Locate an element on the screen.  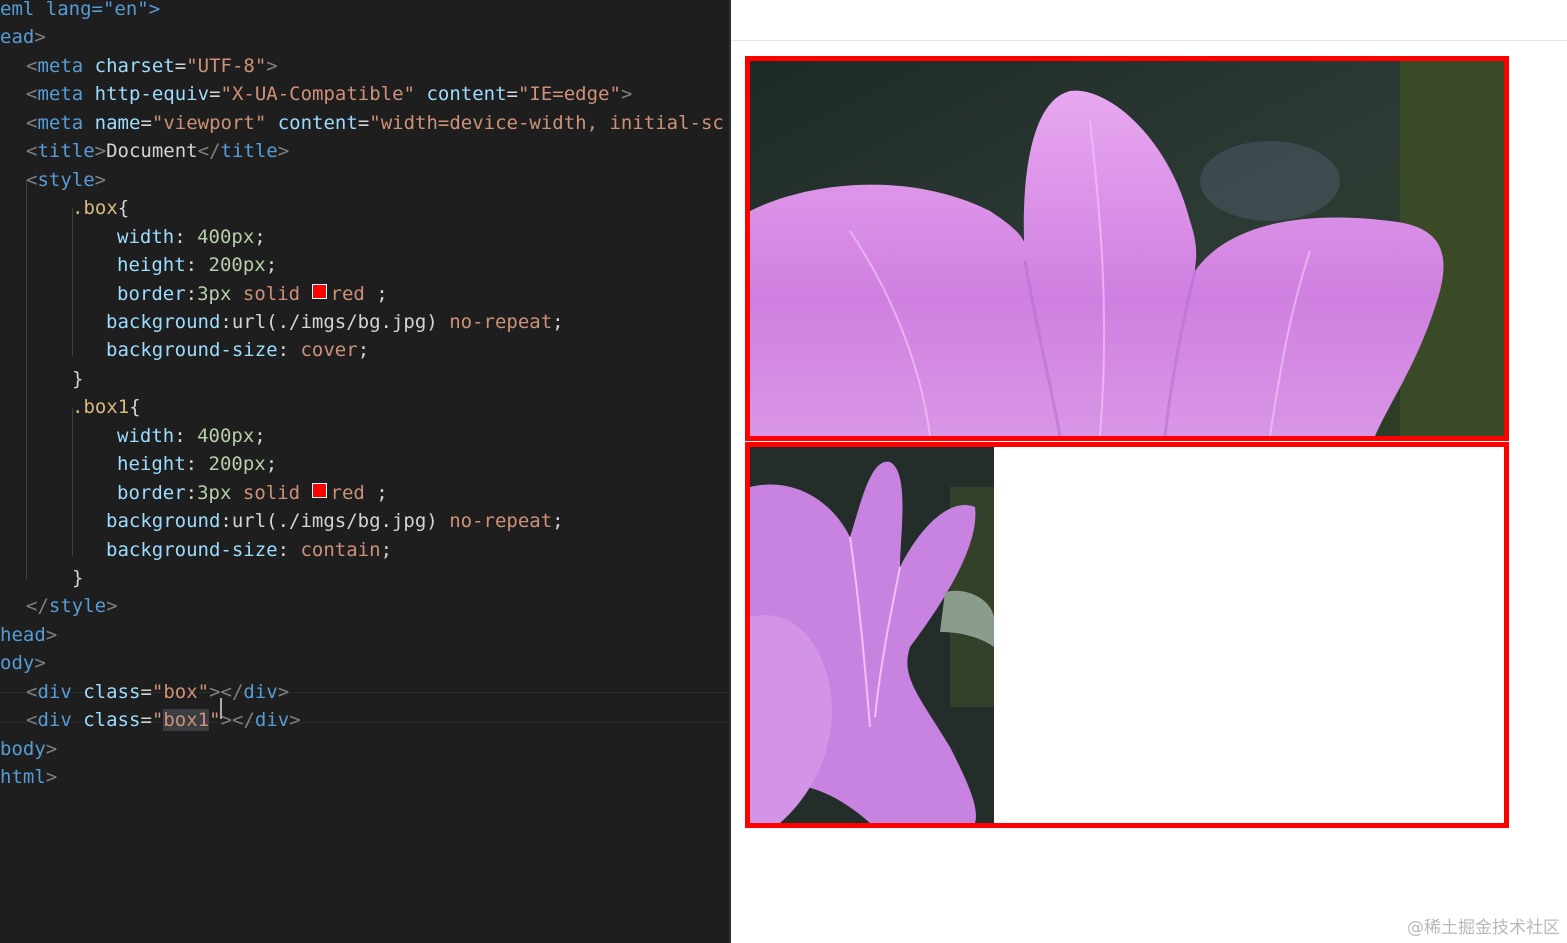
text-cursor is located at coordinates (221, 708).